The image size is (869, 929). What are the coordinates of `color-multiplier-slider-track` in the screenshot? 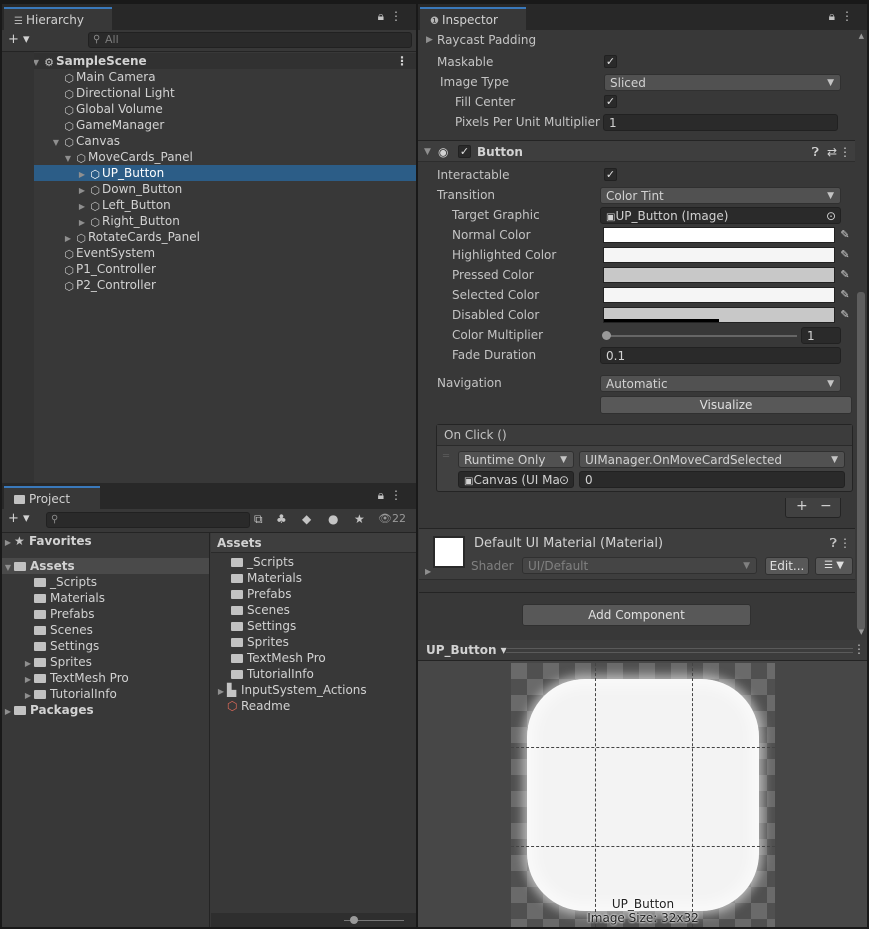 It's located at (701, 336).